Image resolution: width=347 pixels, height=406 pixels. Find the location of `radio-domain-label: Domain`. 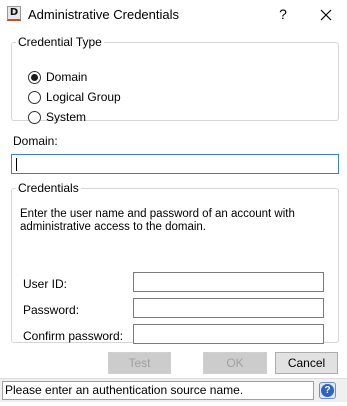

radio-domain-label: Domain is located at coordinates (67, 77).